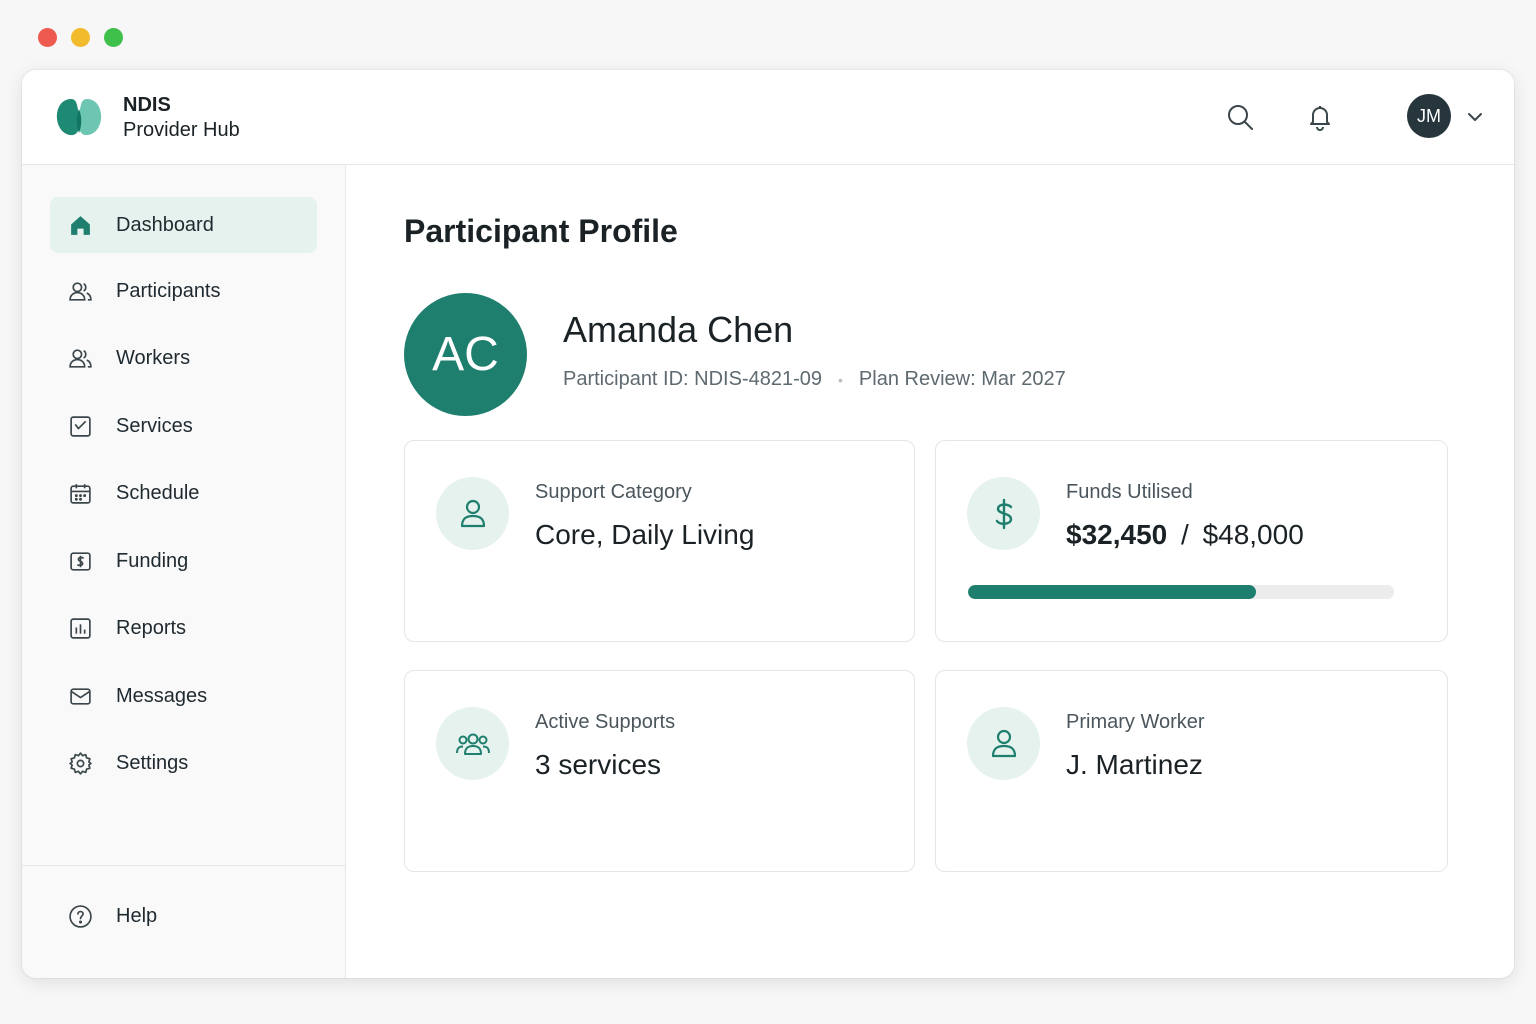 The image size is (1536, 1024). I want to click on help-icon, so click(80, 916).